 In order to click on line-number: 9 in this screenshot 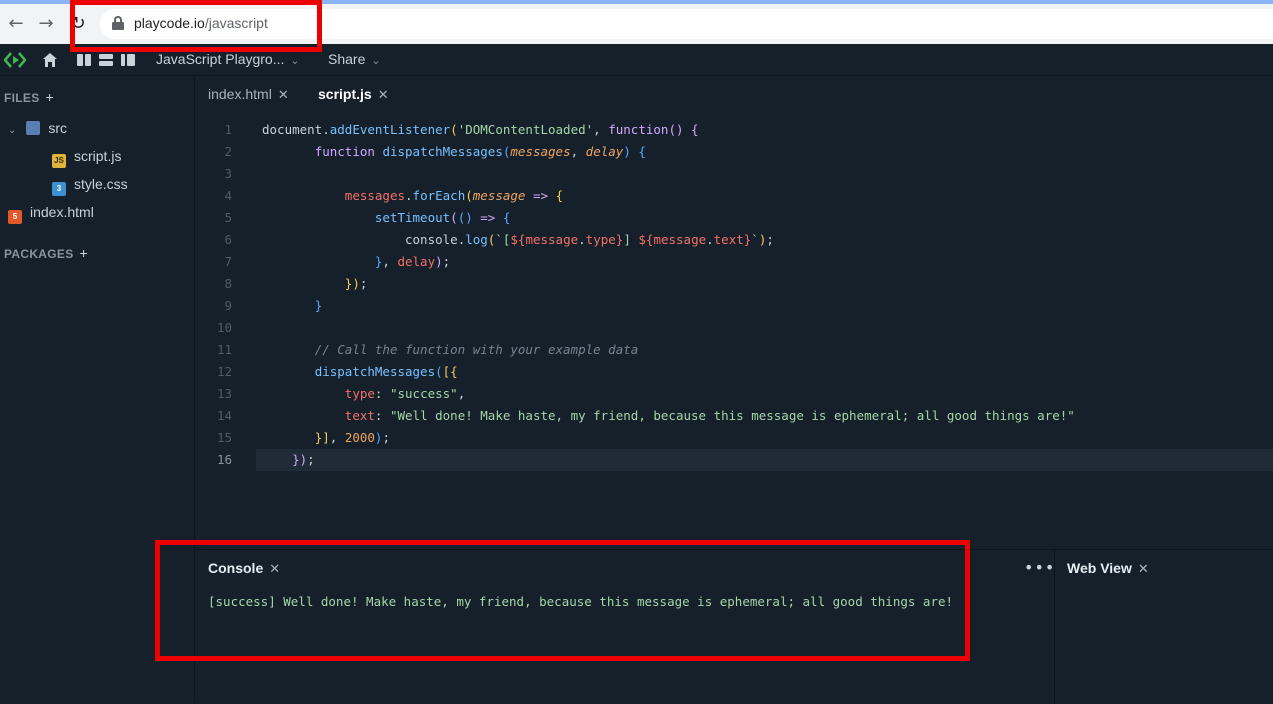, I will do `click(228, 305)`.